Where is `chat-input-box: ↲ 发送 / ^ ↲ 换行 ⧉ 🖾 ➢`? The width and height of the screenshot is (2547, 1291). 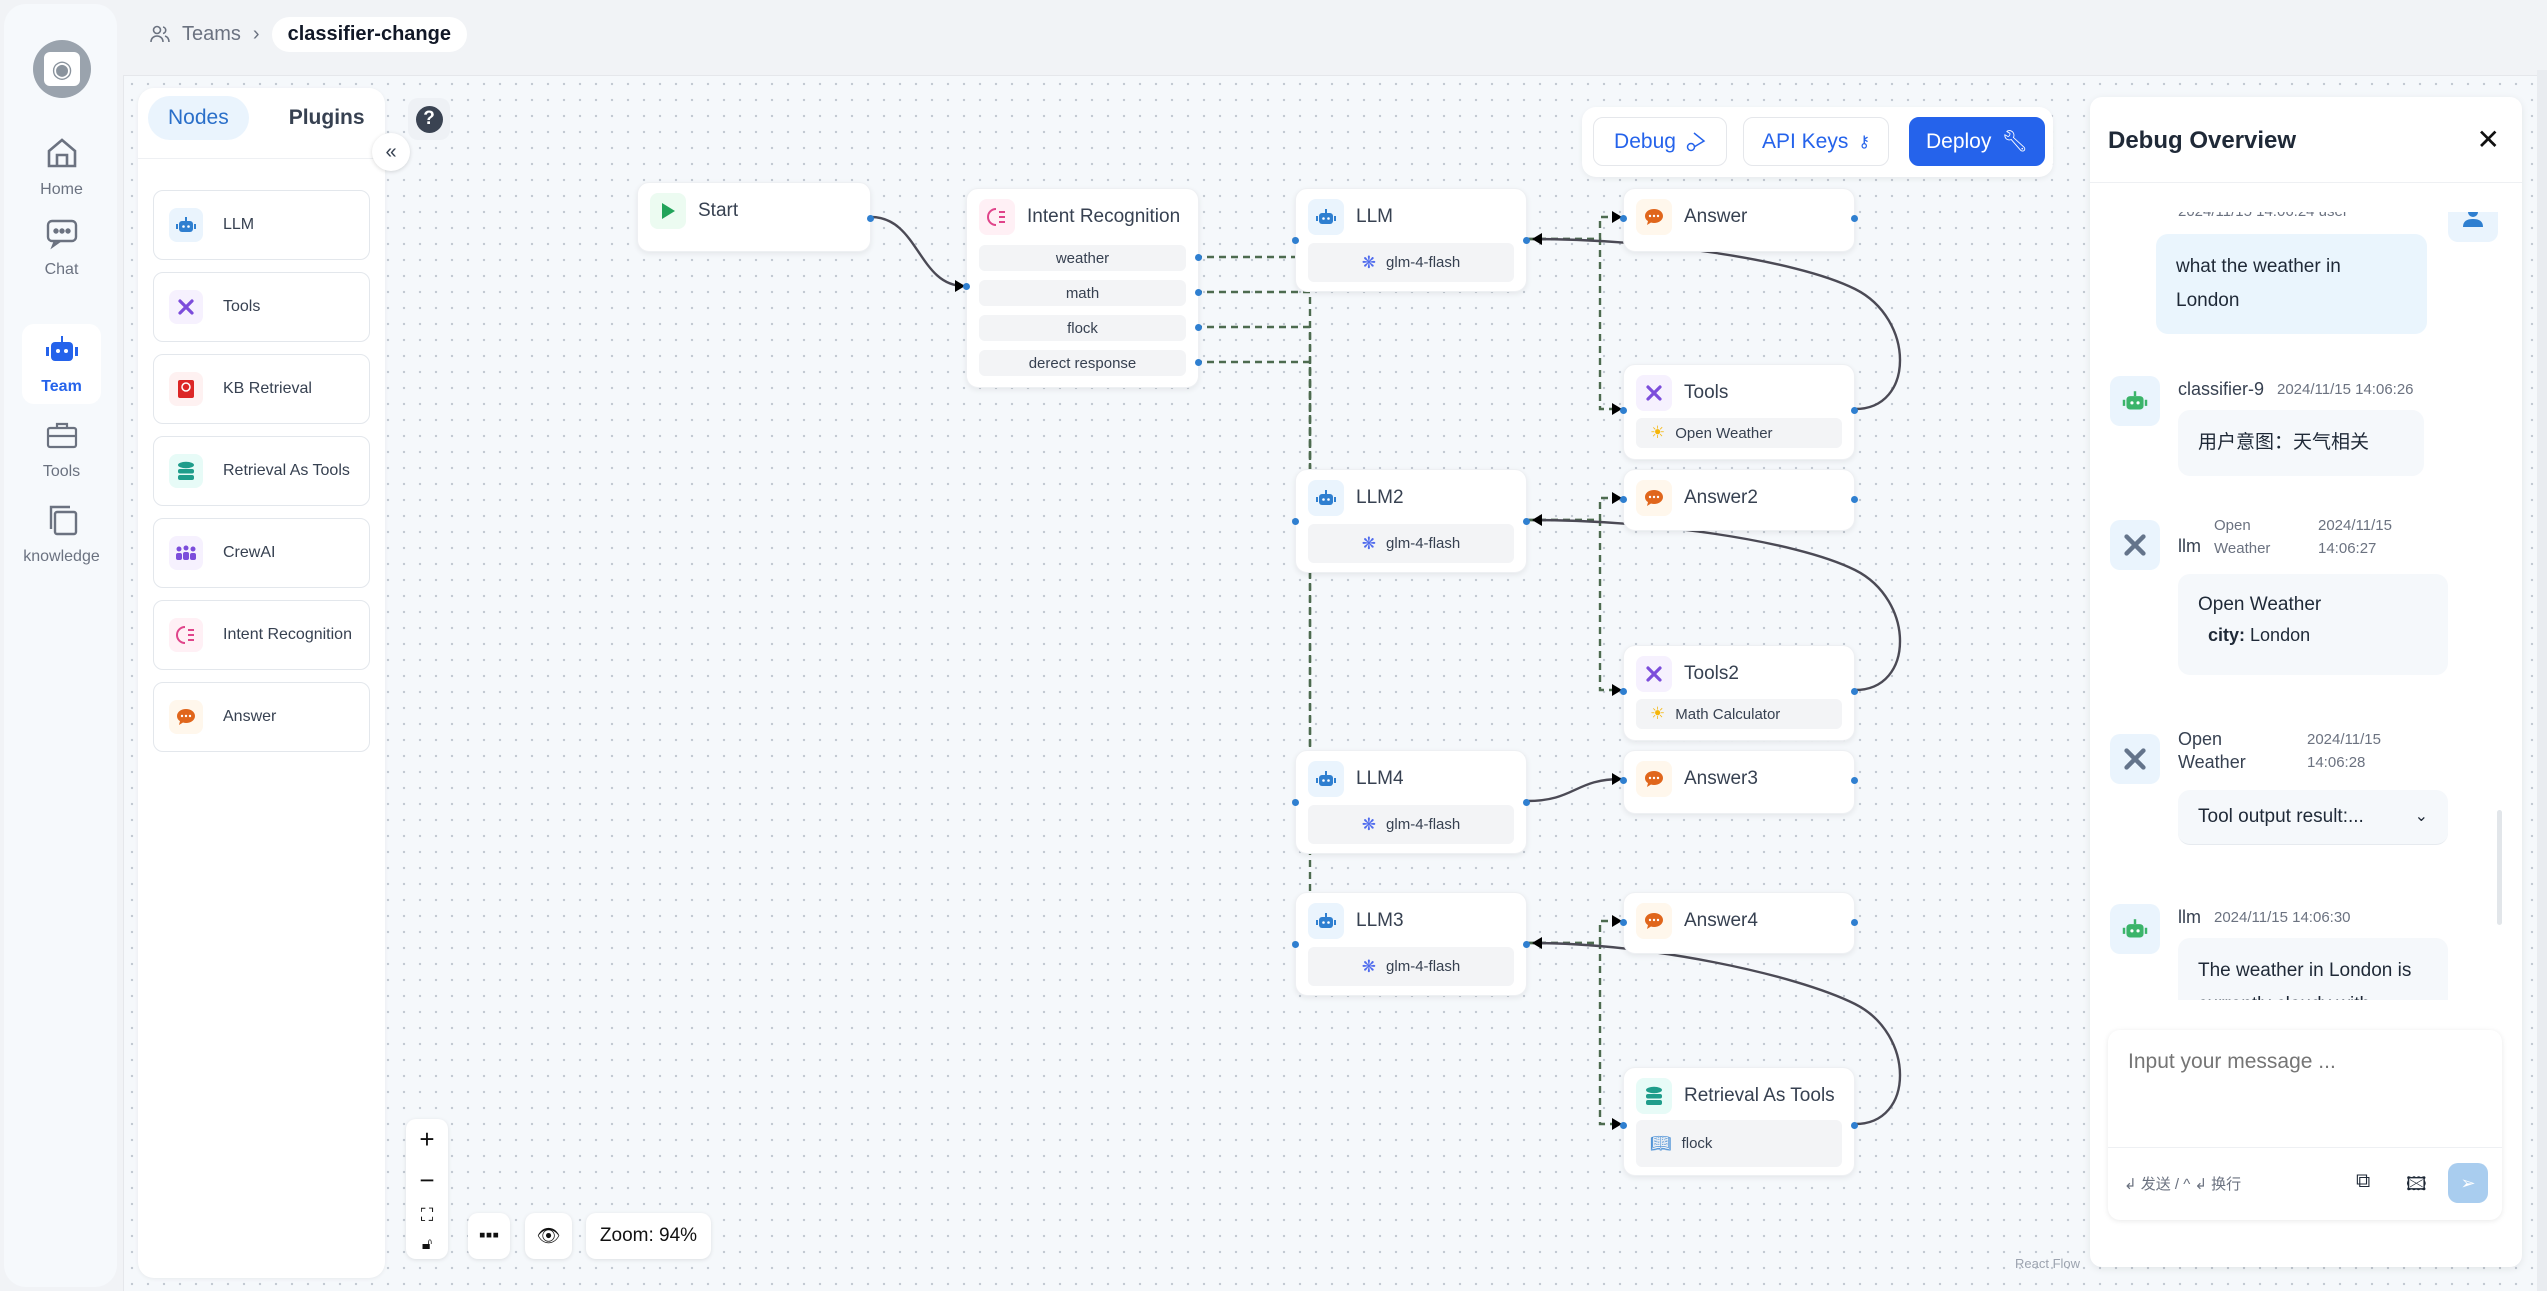 chat-input-box: ↲ 发送 / ^ ↲ 换行 ⧉ 🖾 ➢ is located at coordinates (2305, 1125).